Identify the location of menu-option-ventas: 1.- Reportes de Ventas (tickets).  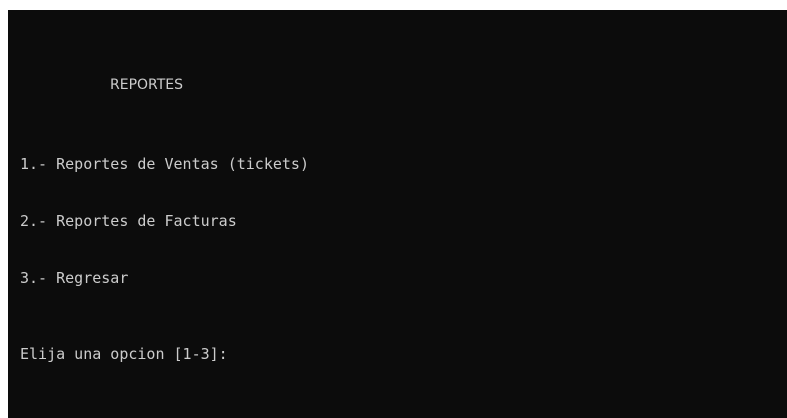
(164, 164).